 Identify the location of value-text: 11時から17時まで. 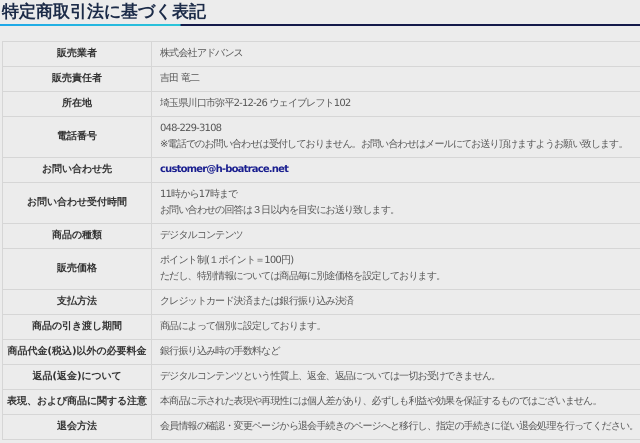
(199, 195).